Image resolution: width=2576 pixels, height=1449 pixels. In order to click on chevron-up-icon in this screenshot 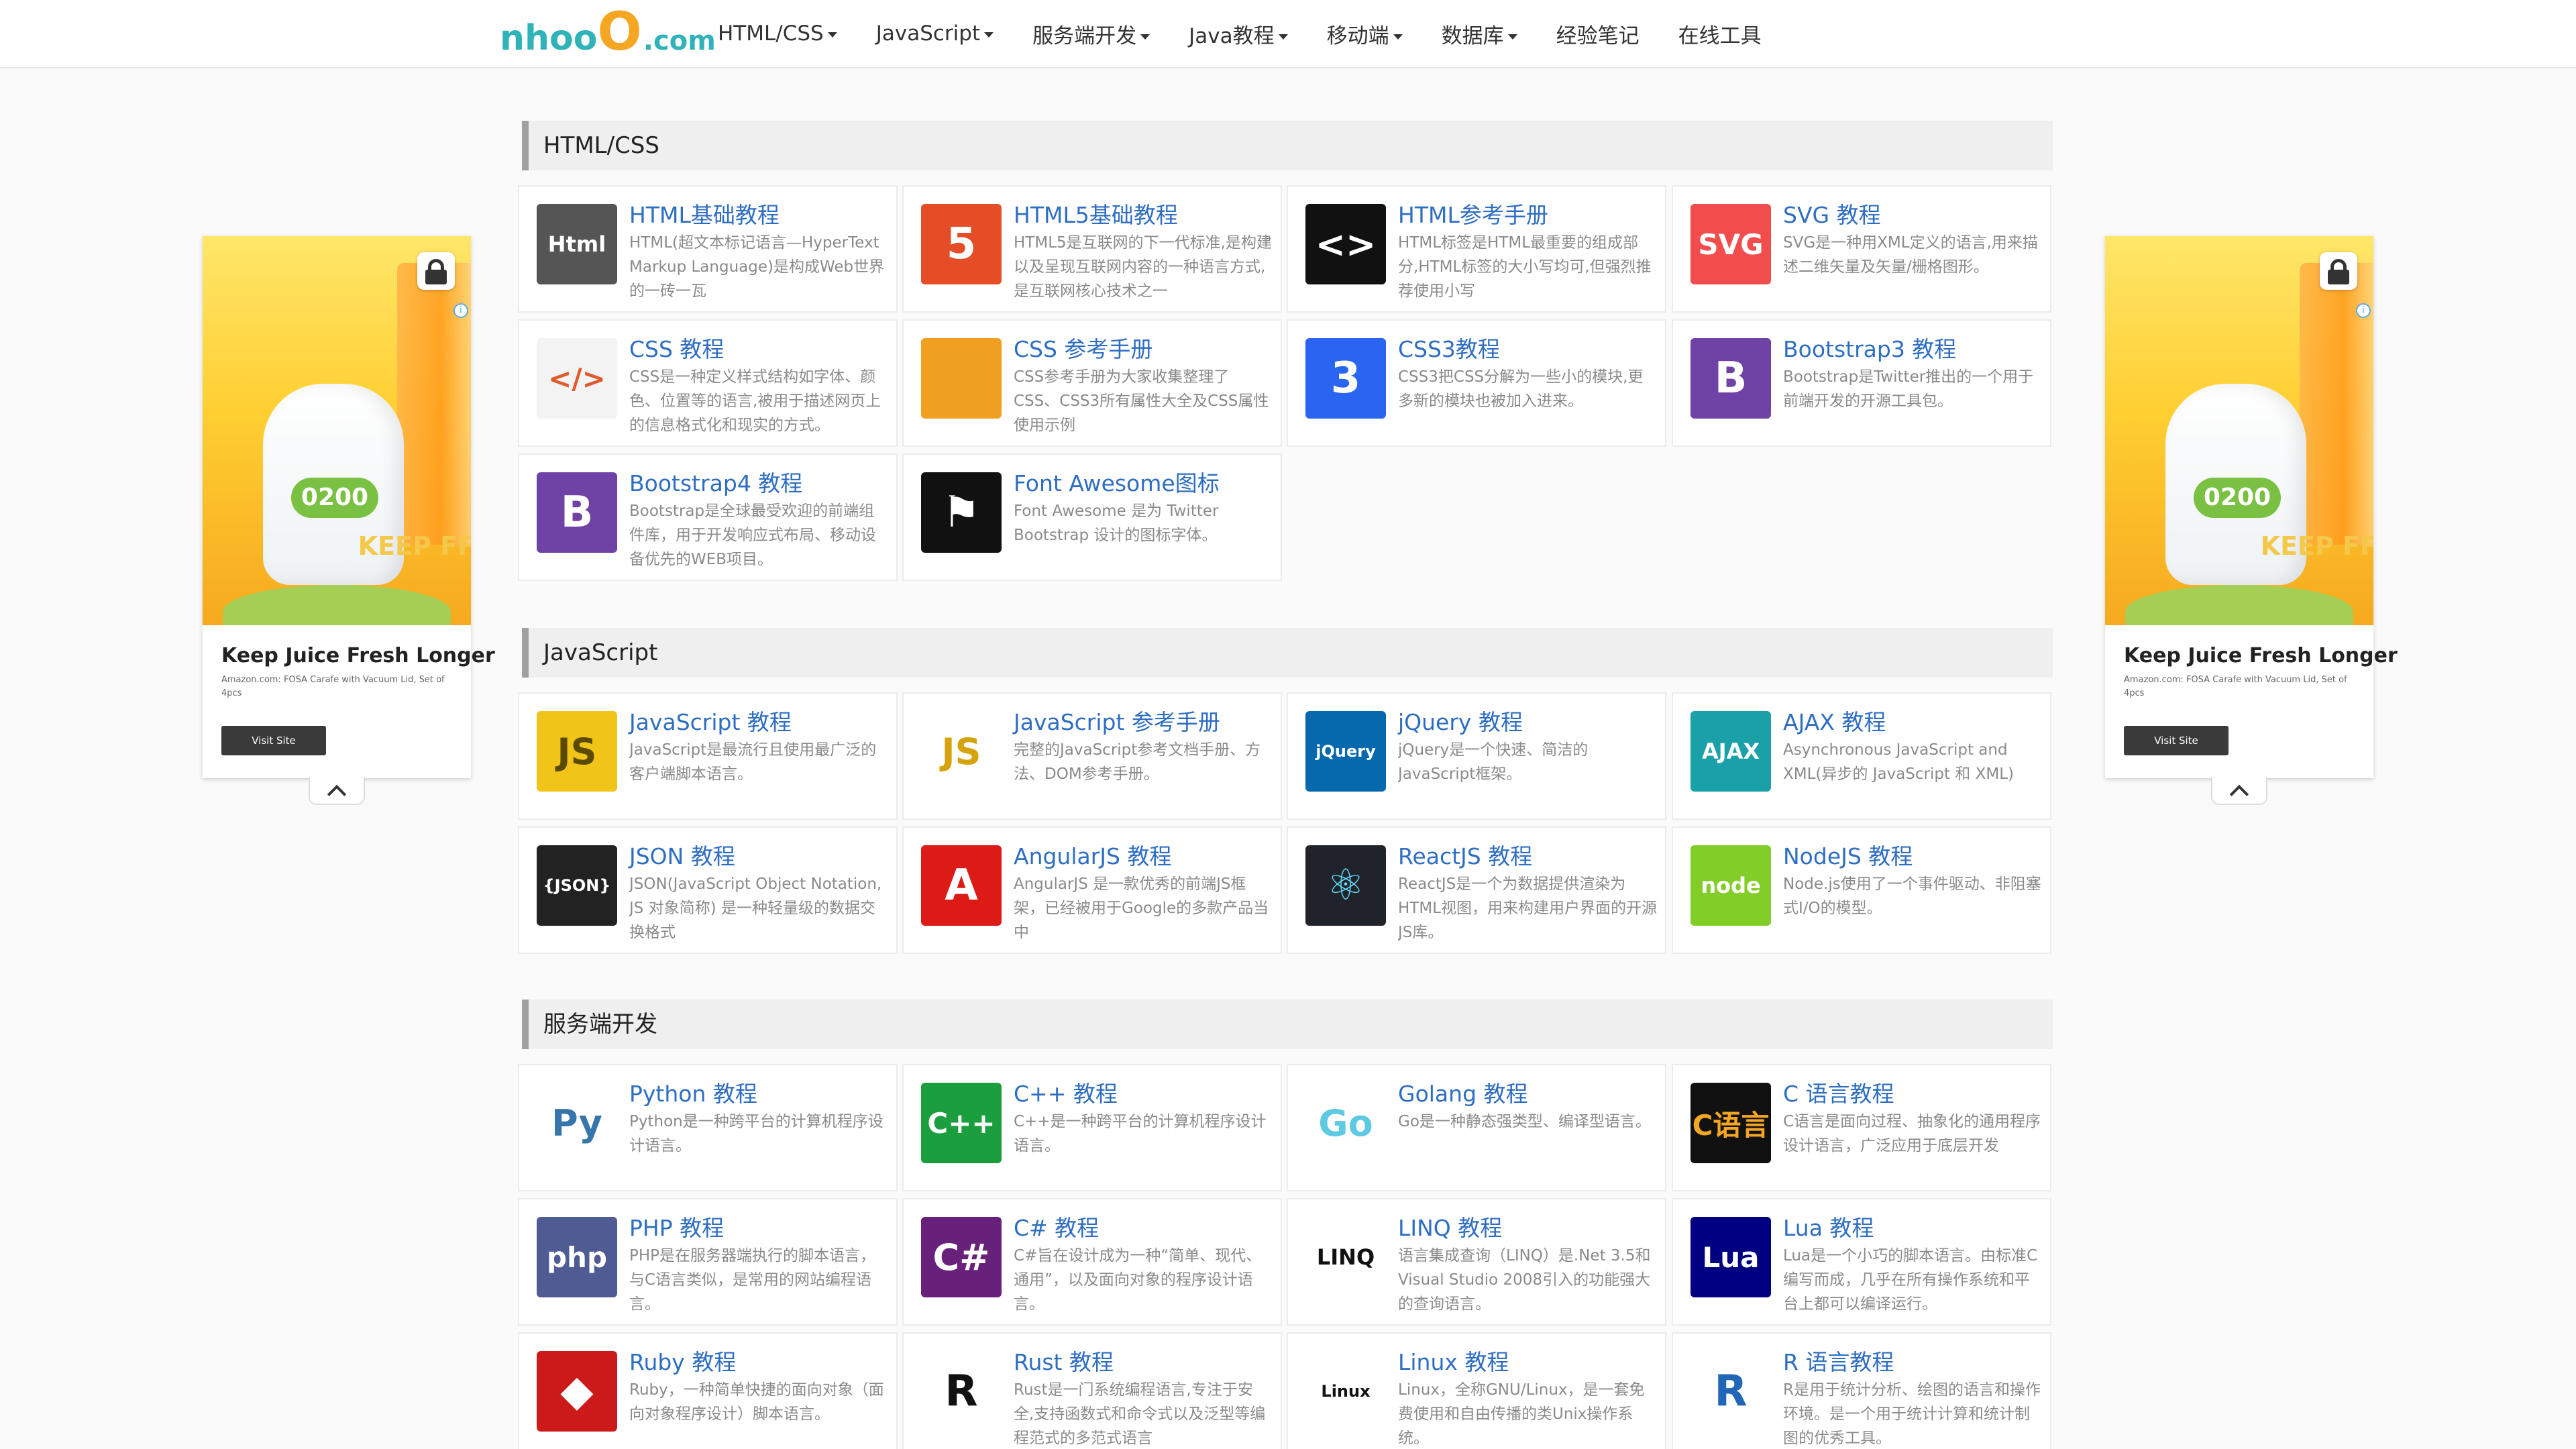, I will do `click(2239, 794)`.